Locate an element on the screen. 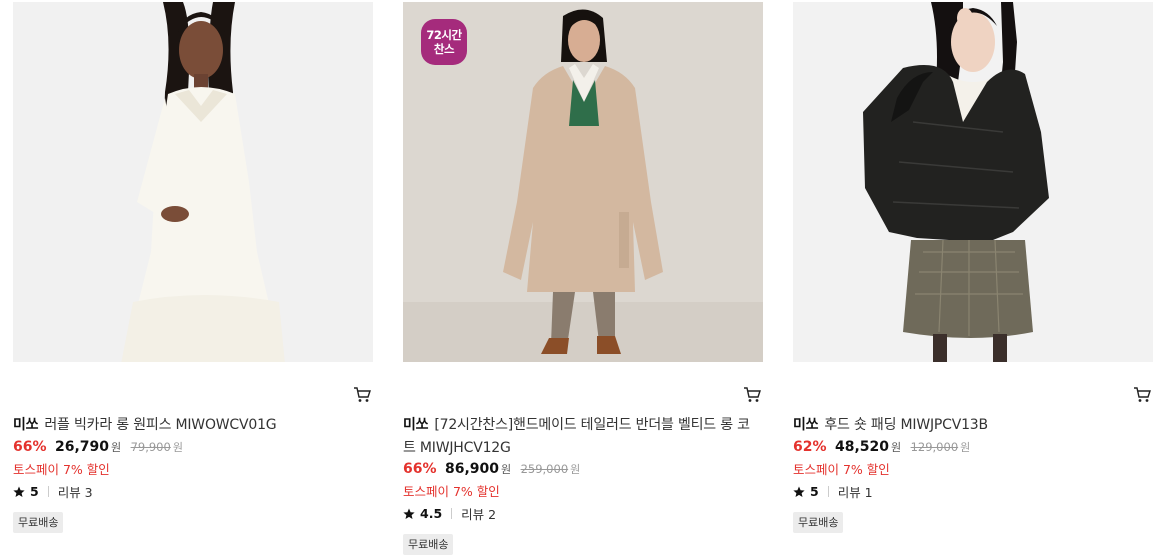  original-price: 129,000 is located at coordinates (934, 447).